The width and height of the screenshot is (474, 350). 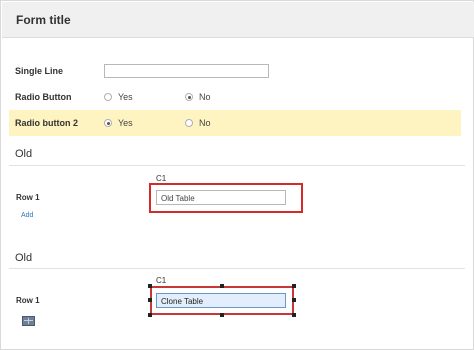 I want to click on old-table-cell-input: Old Table, so click(x=221, y=197).